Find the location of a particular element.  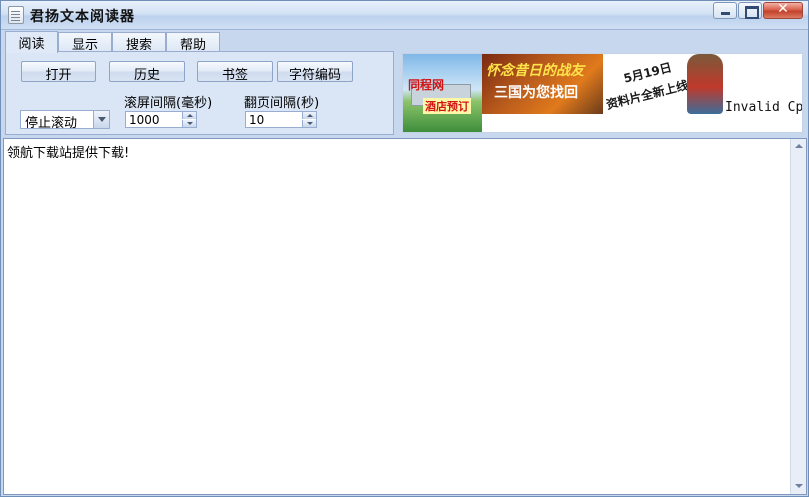

minimize-button is located at coordinates (725, 10).